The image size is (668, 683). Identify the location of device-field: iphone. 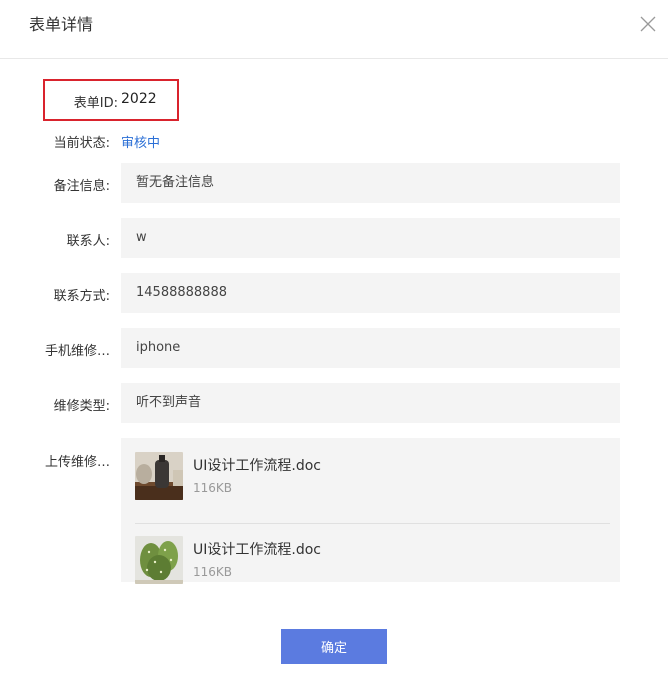
(370, 348).